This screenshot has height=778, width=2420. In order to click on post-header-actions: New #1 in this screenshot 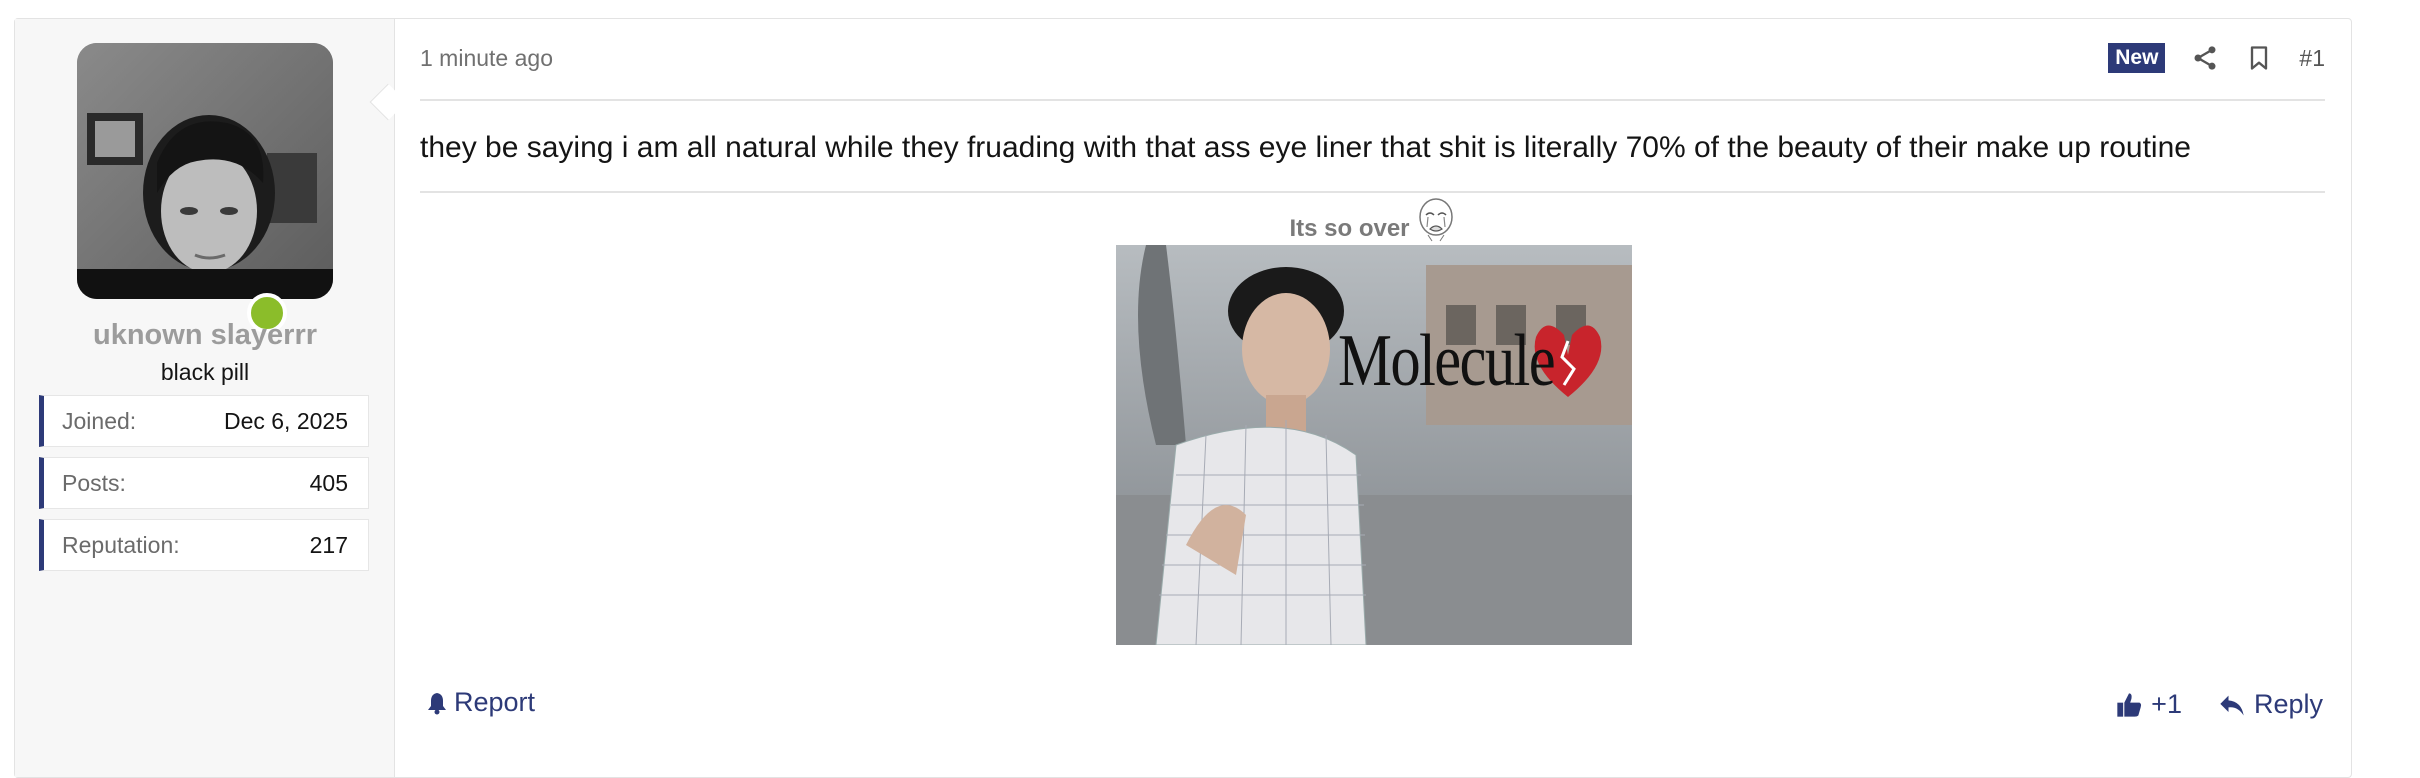, I will do `click(2216, 58)`.